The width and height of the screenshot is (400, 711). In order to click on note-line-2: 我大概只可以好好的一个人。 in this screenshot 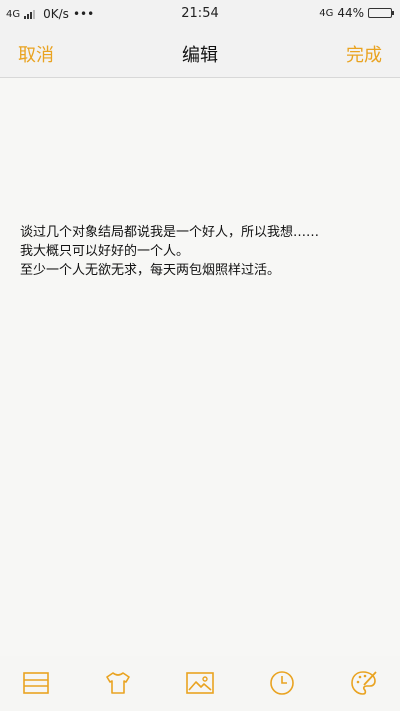, I will do `click(105, 251)`.